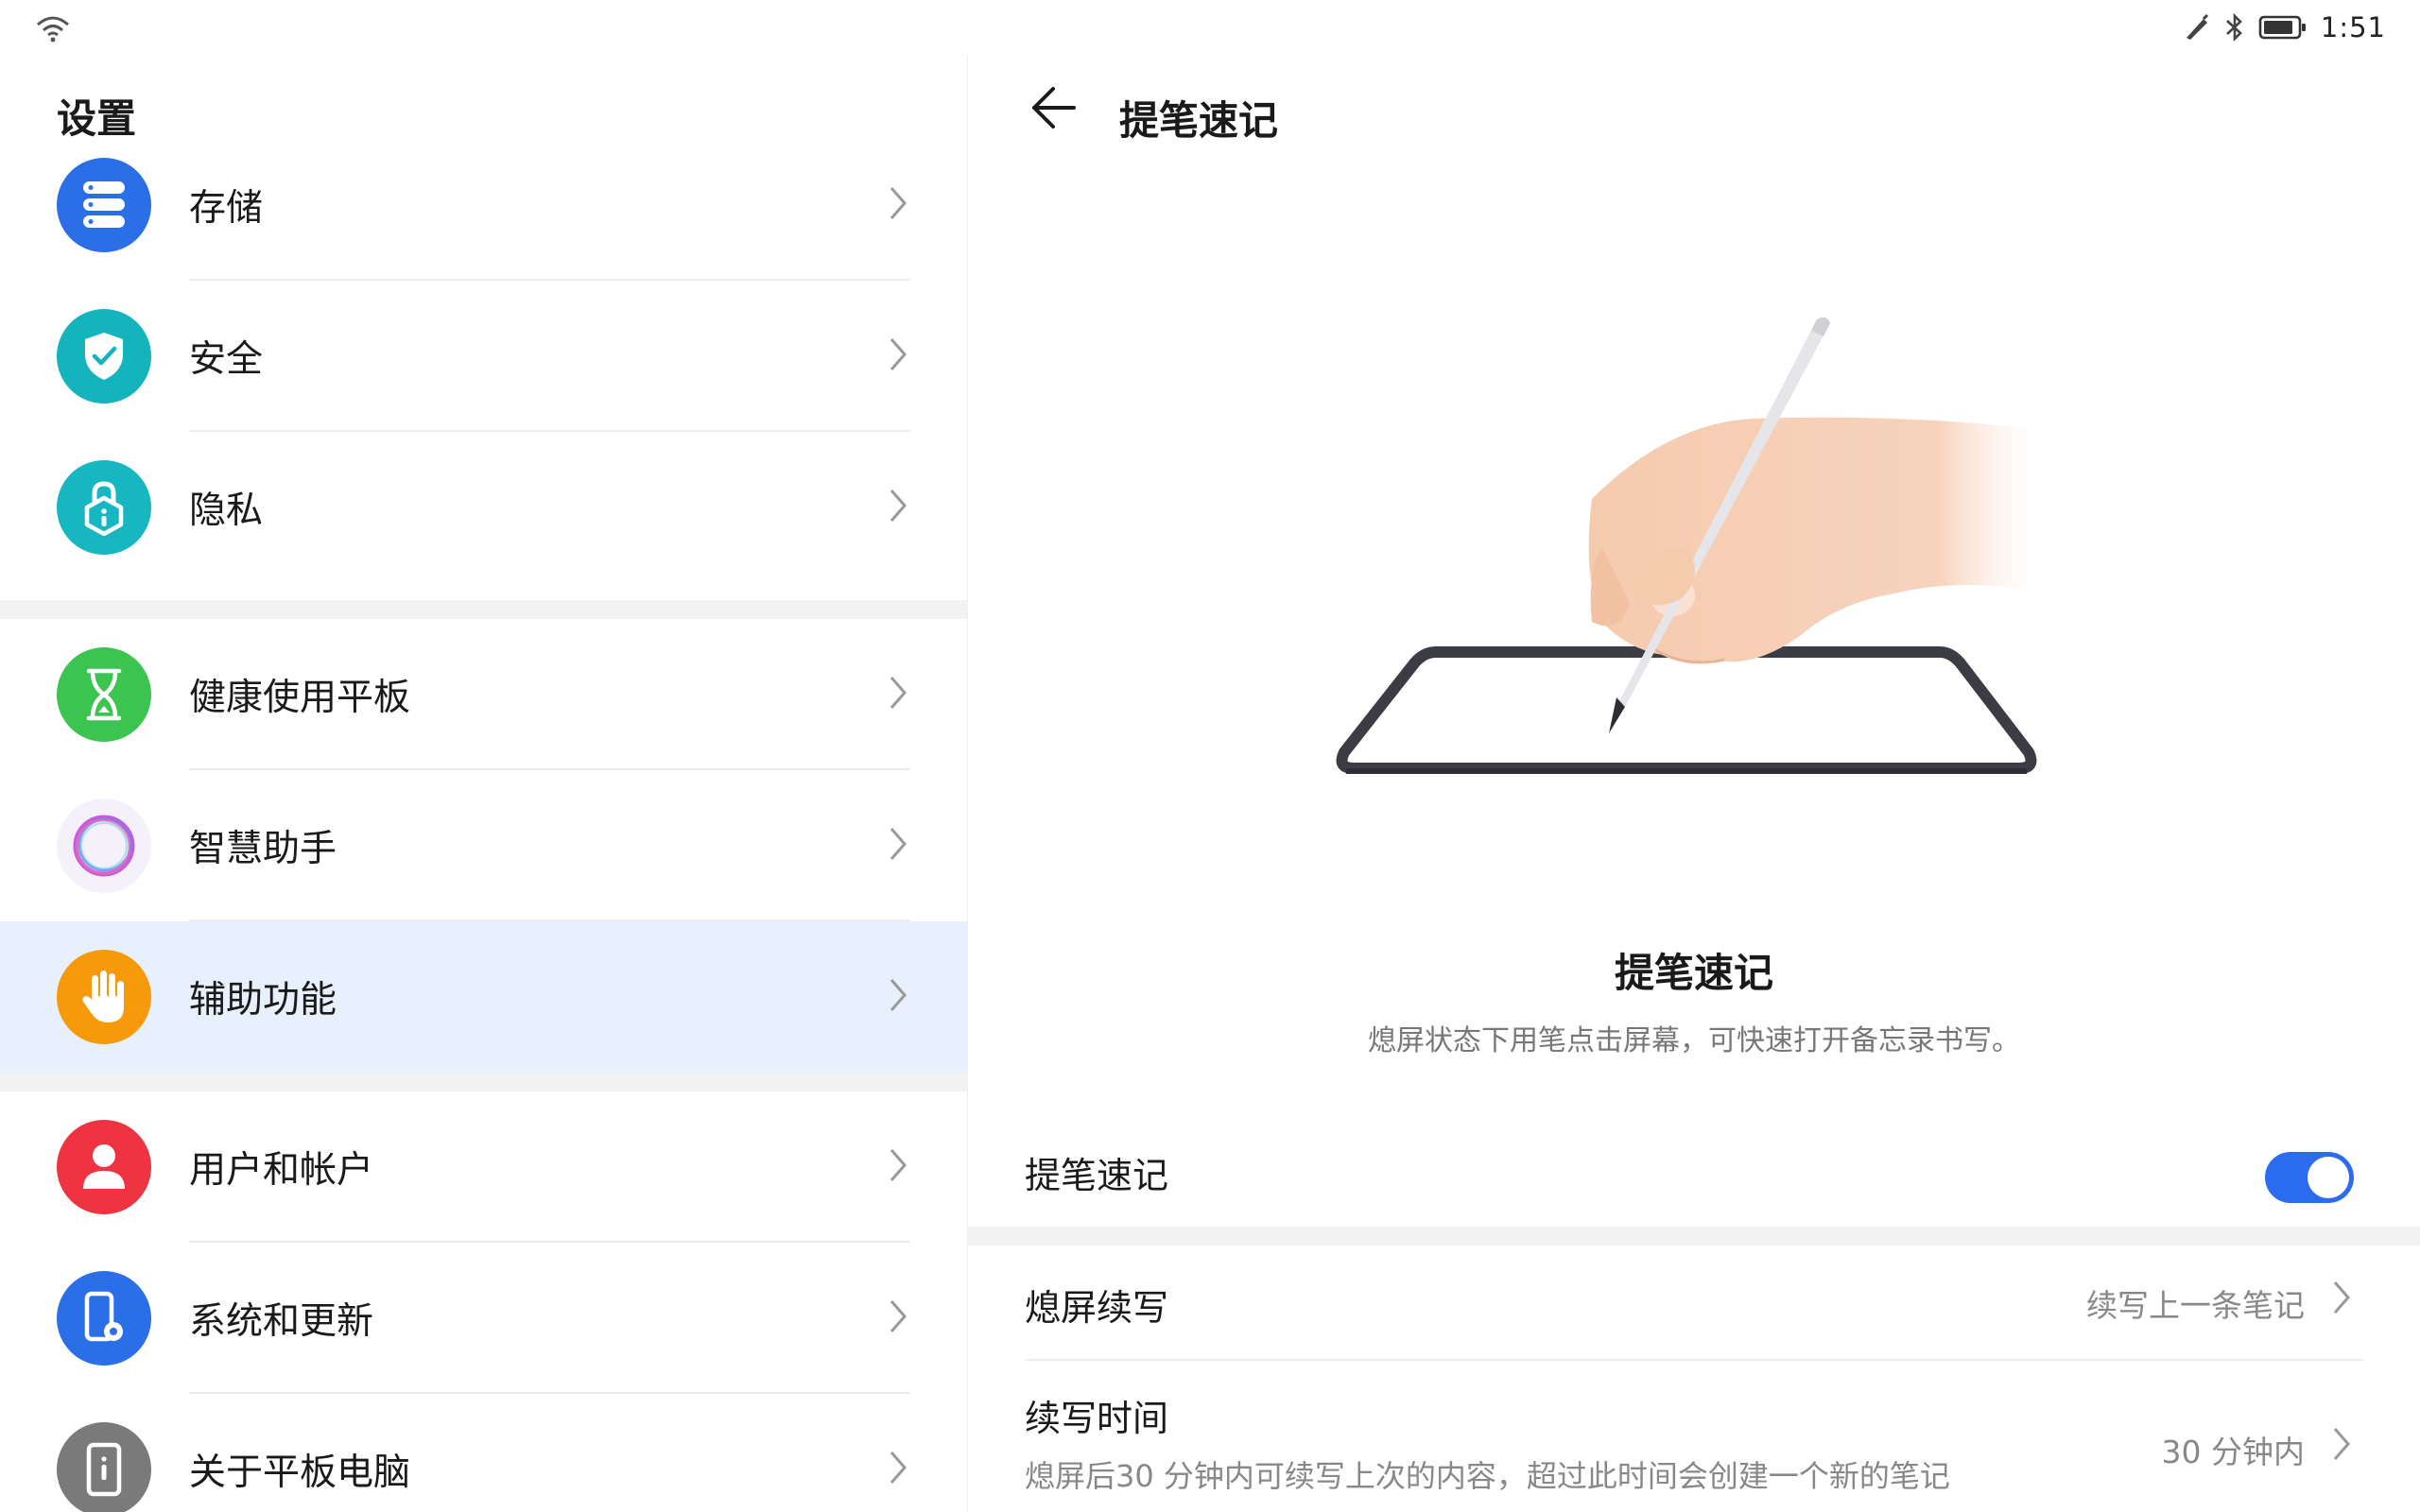 The width and height of the screenshot is (2420, 1512). I want to click on page-title: 提笔速记, so click(1199, 120).